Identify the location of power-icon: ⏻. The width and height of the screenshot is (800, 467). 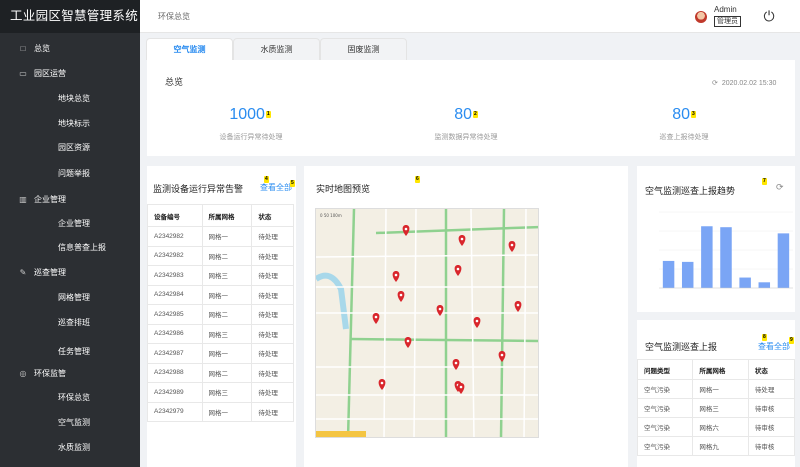
(769, 16).